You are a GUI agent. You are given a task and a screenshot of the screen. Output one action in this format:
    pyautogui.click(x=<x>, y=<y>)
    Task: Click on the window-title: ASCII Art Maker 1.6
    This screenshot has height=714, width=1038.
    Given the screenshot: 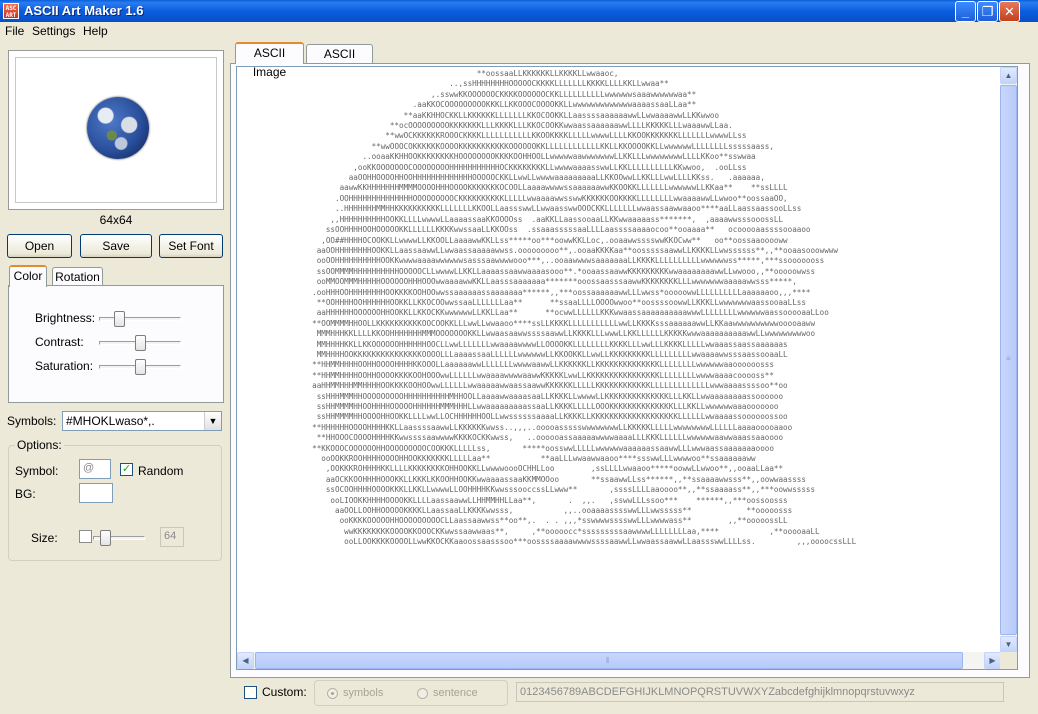 What is the action you would take?
    pyautogui.click(x=84, y=10)
    